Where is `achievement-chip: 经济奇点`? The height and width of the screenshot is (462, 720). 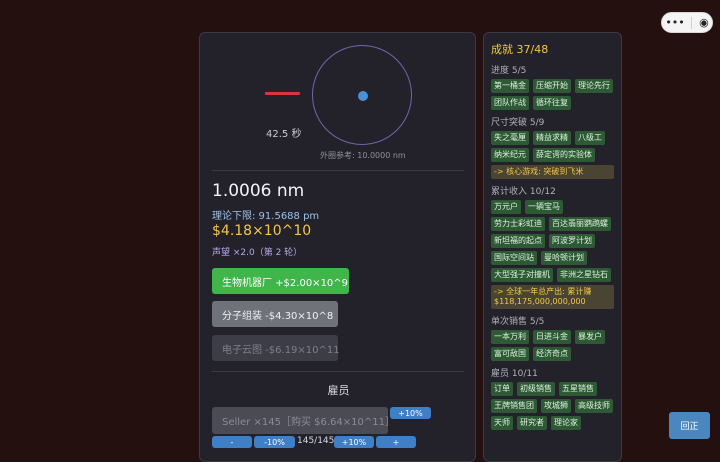
achievement-chip: 经济奇点 is located at coordinates (552, 354).